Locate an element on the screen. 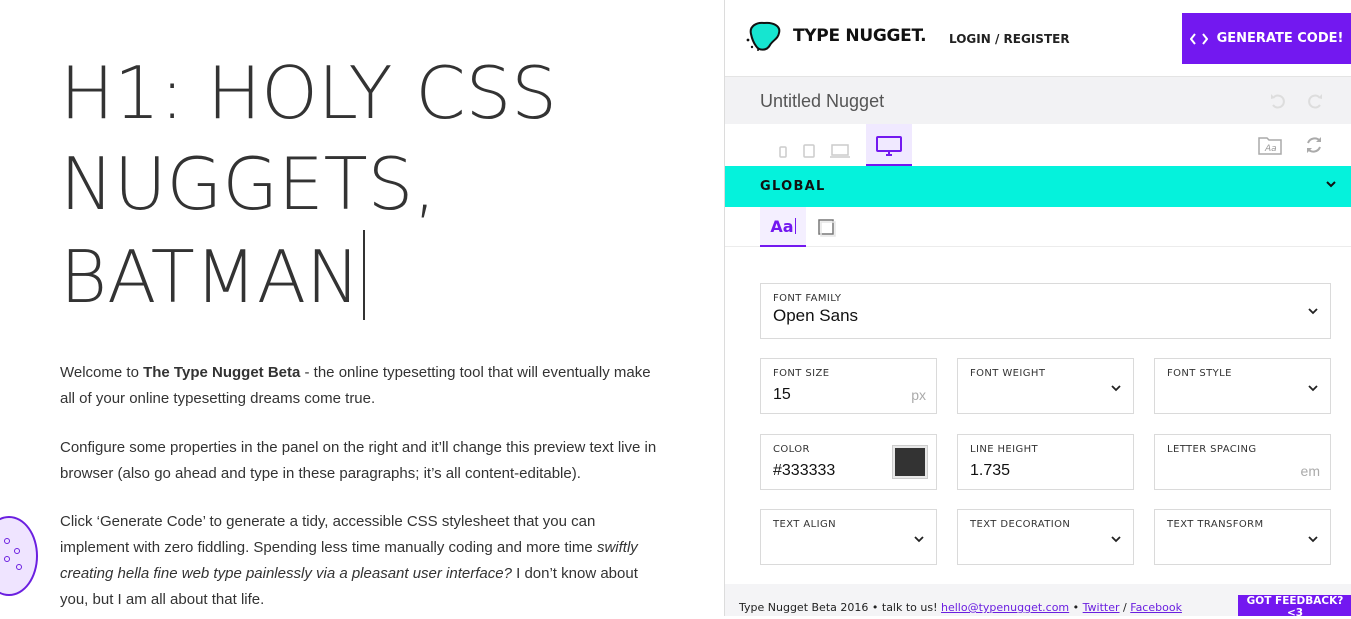  color-input is located at coordinates (833, 471).